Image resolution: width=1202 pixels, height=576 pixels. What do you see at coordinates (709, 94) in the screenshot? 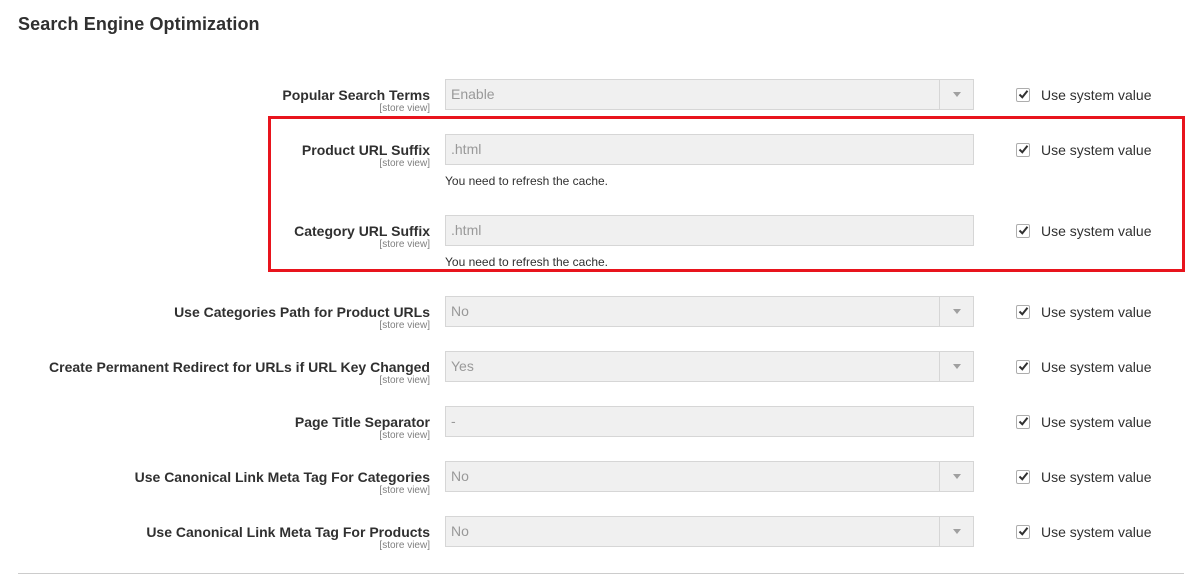
I see `popular-search-terms-select: Enable` at bounding box center [709, 94].